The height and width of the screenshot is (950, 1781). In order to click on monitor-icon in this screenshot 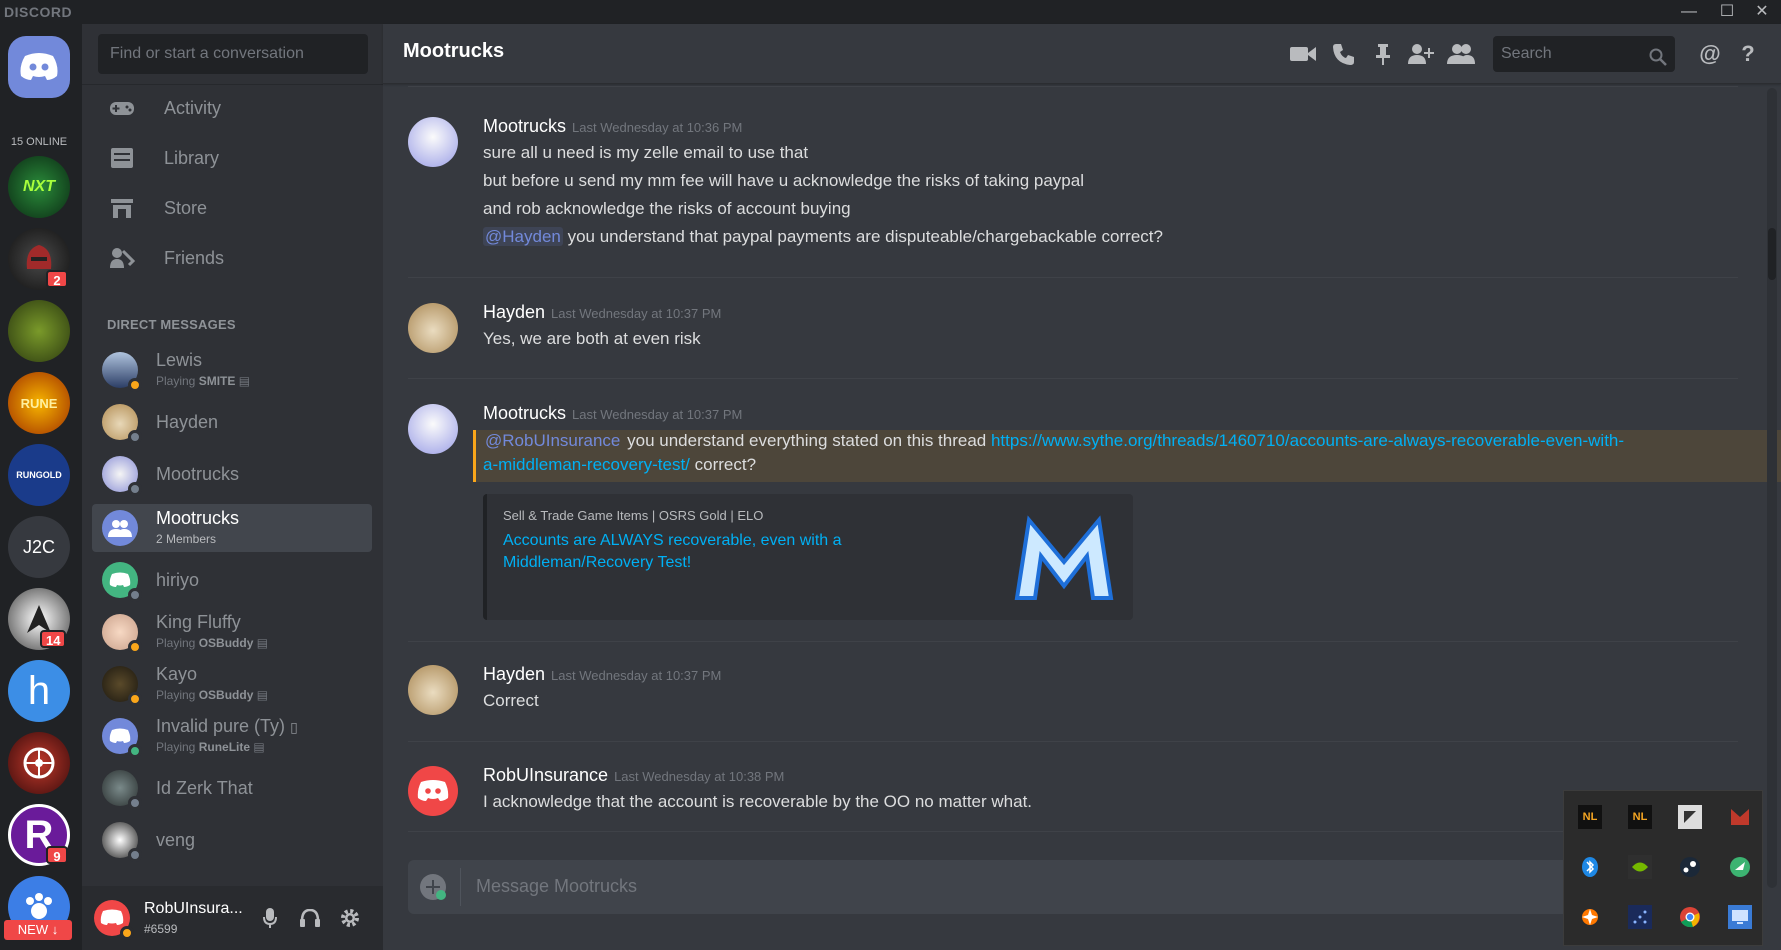, I will do `click(1740, 917)`.